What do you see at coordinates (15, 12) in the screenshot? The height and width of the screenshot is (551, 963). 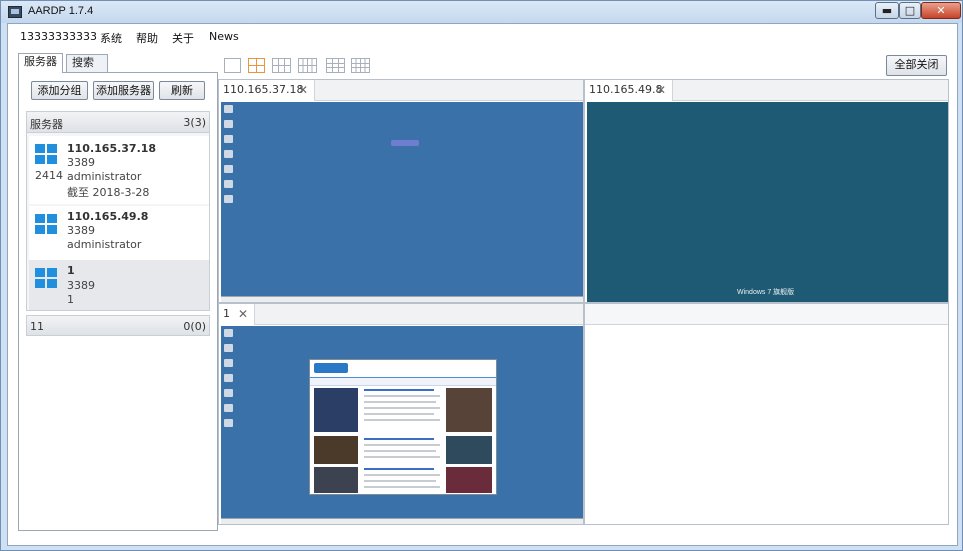 I see `app-icon` at bounding box center [15, 12].